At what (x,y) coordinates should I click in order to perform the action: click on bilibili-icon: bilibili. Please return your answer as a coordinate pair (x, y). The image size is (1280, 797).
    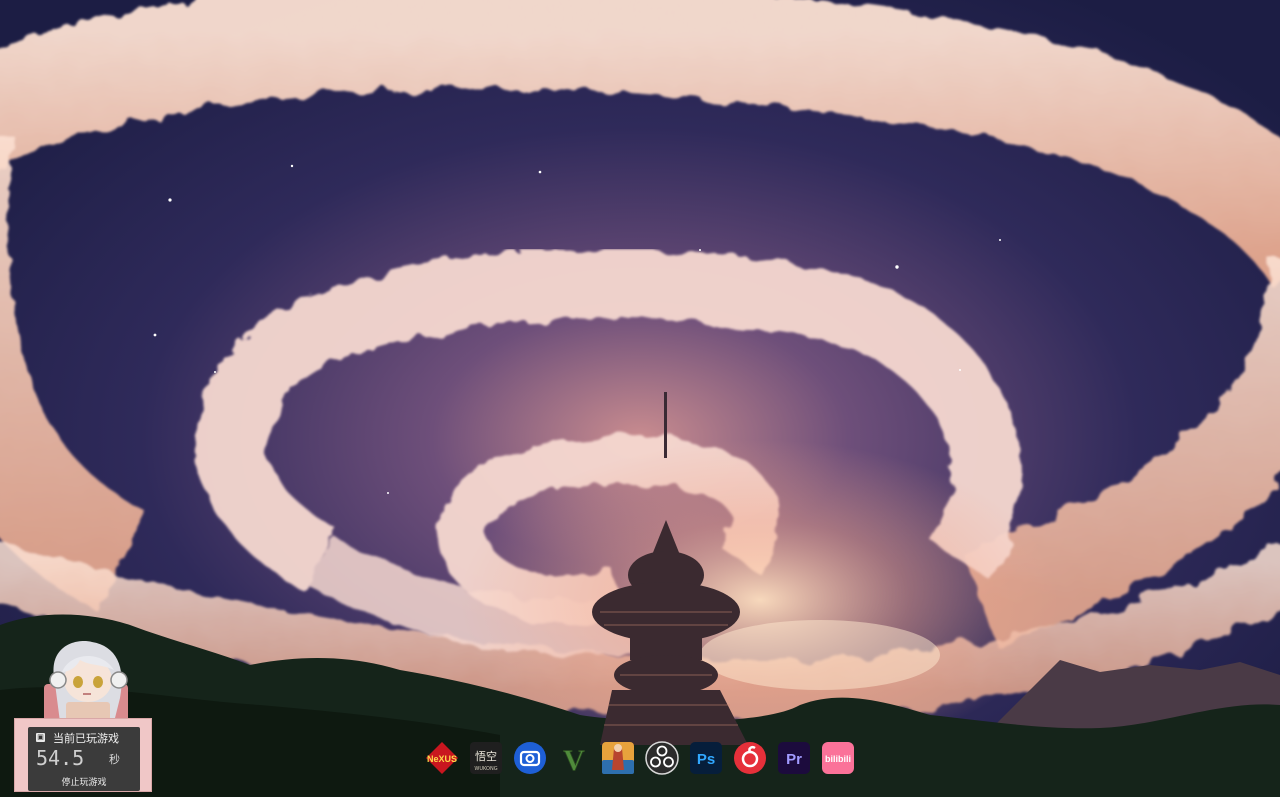
    Looking at the image, I should click on (838, 758).